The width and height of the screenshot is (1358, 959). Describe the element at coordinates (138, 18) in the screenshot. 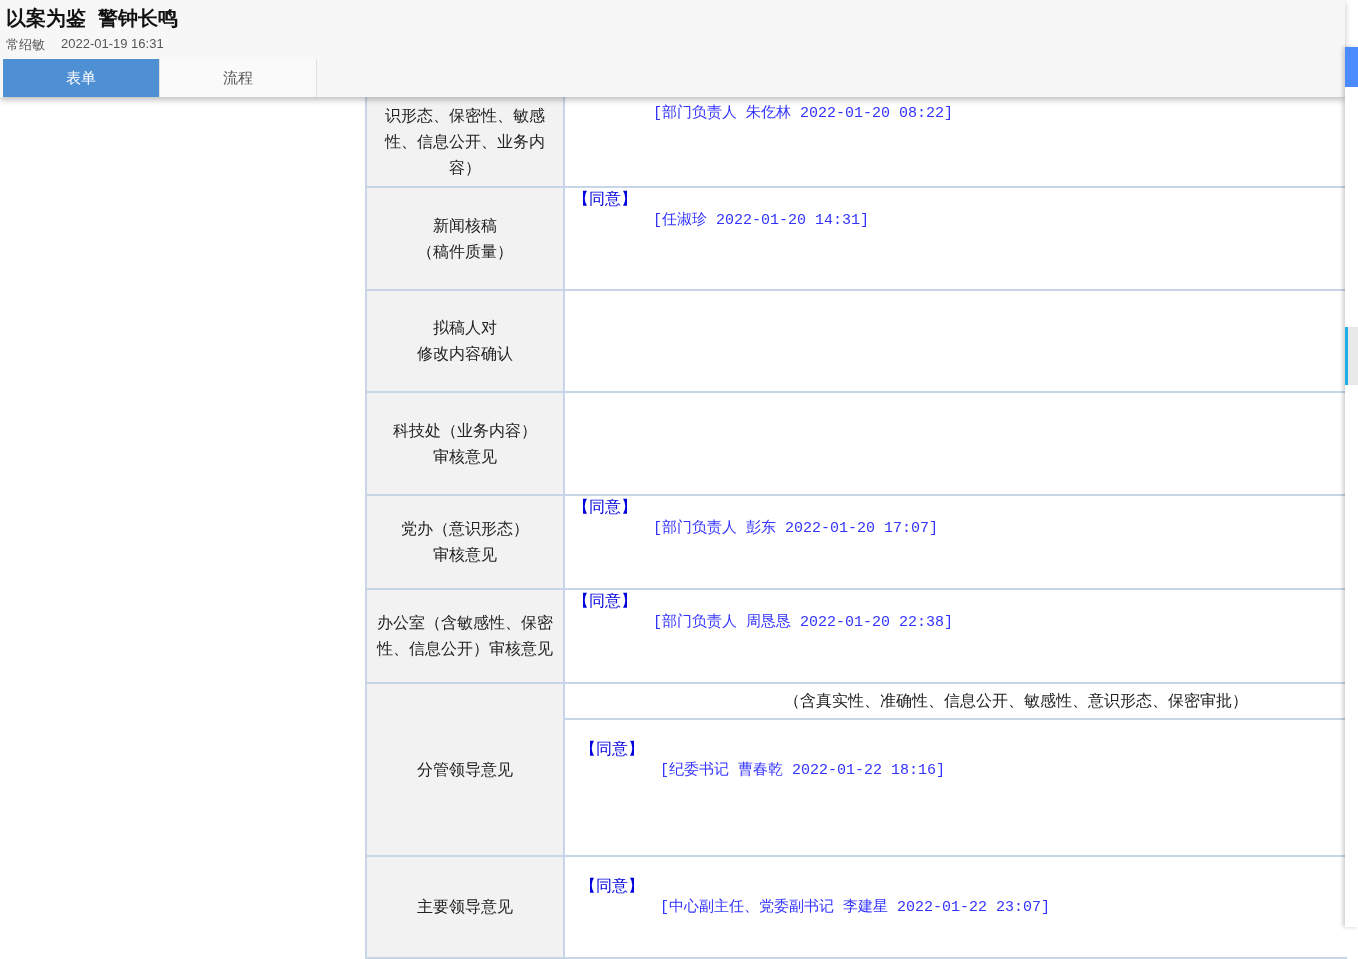

I see `page-subtitle: 警钟长鸣` at that location.